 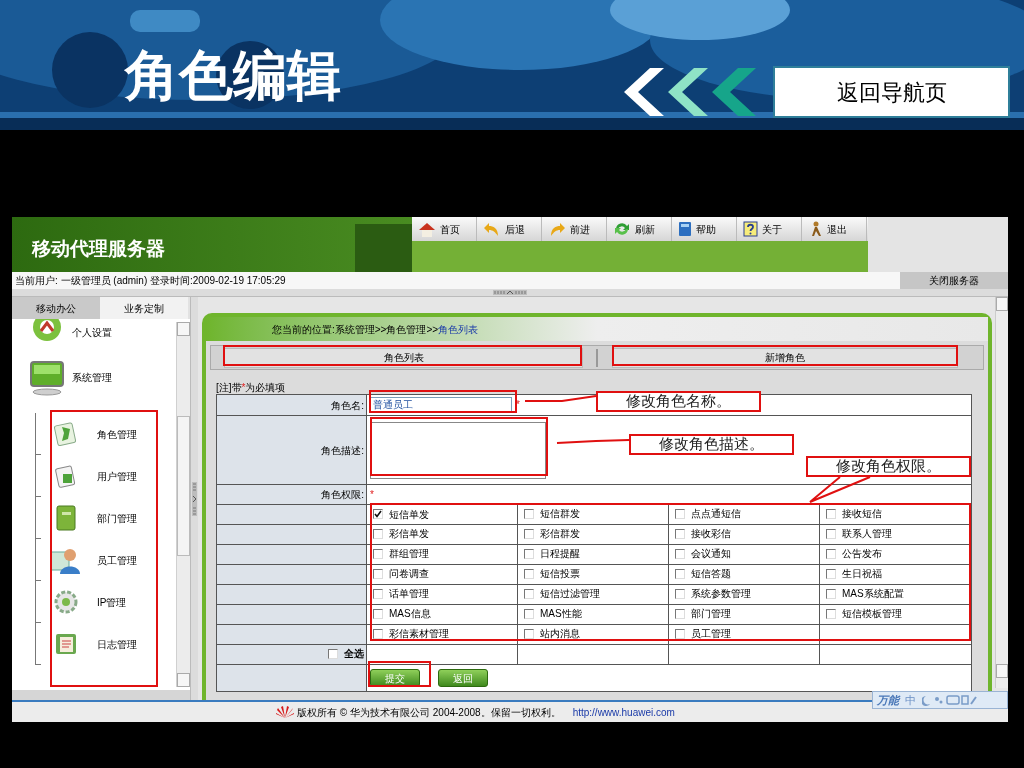 What do you see at coordinates (721, 594) in the screenshot?
I see `checkbox-label: 系统参数管理` at bounding box center [721, 594].